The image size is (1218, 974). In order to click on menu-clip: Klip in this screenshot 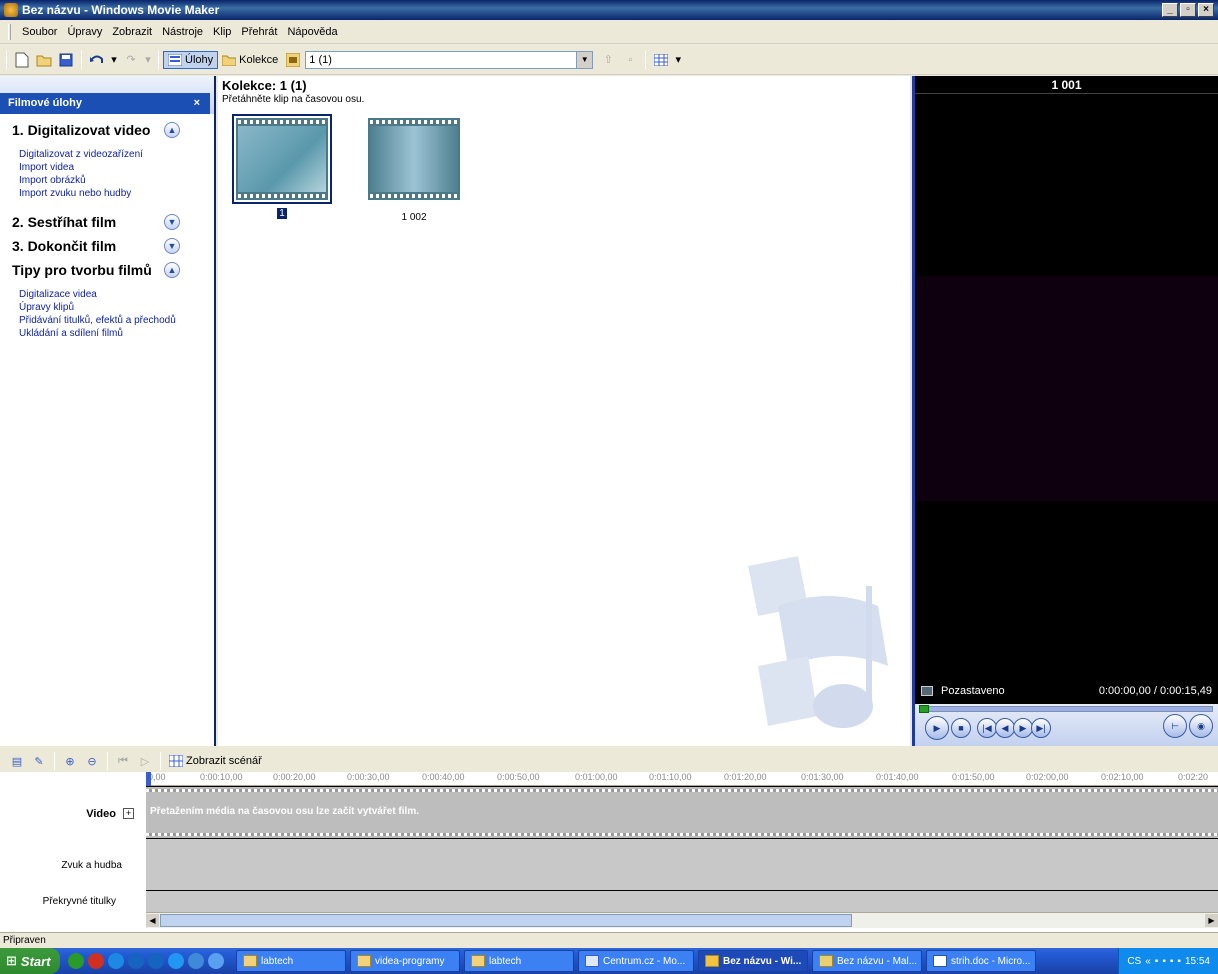, I will do `click(222, 32)`.